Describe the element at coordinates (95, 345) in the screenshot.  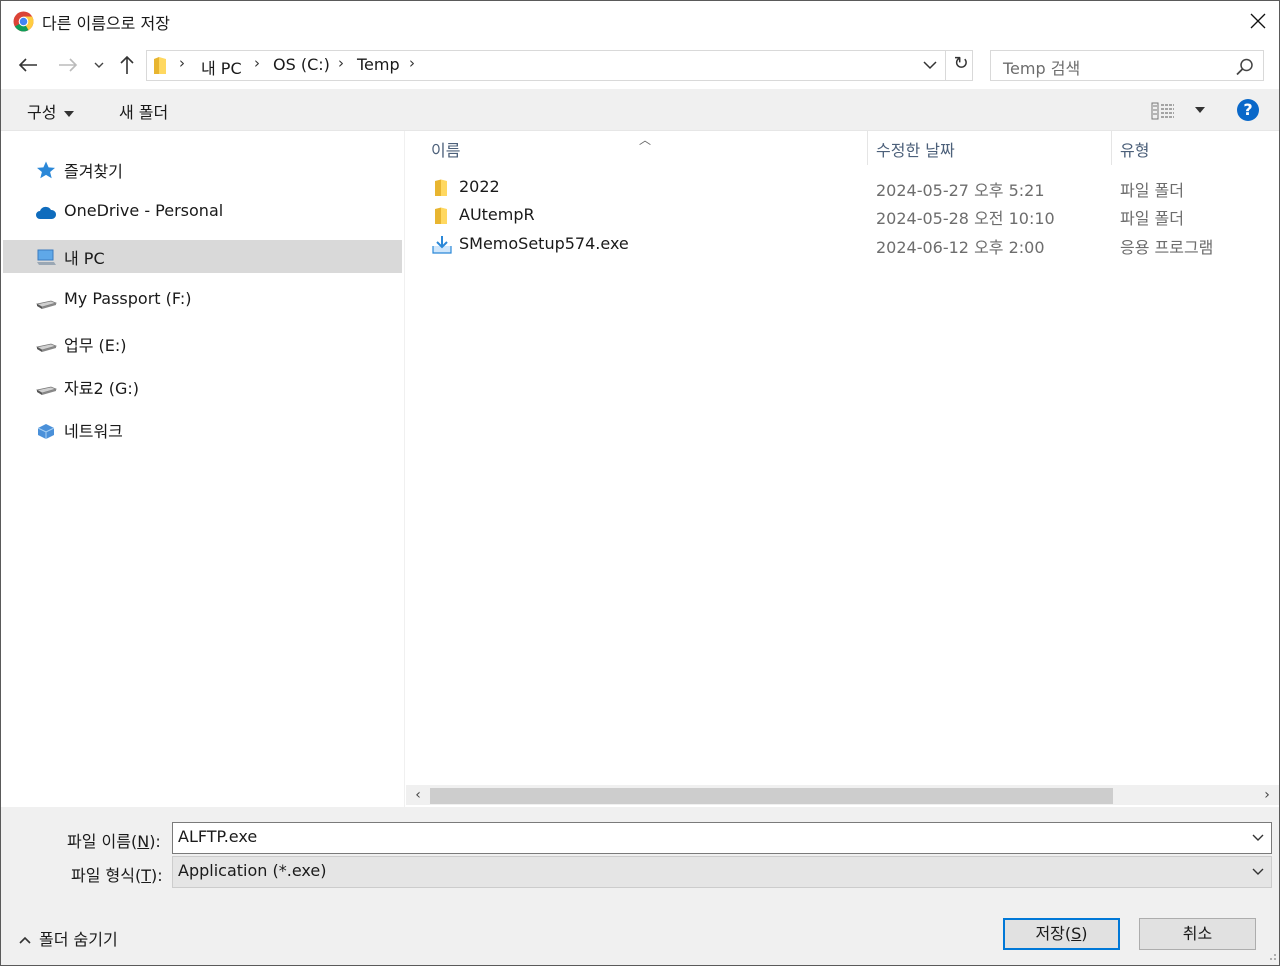
I see `sidebar-item-label: 업무 (E:)` at that location.